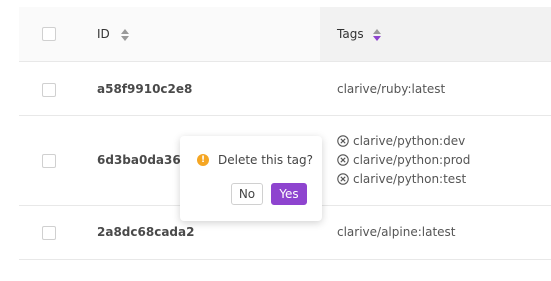 Image resolution: width=551 pixels, height=281 pixels. What do you see at coordinates (377, 36) in the screenshot?
I see `tags-sort-icon` at bounding box center [377, 36].